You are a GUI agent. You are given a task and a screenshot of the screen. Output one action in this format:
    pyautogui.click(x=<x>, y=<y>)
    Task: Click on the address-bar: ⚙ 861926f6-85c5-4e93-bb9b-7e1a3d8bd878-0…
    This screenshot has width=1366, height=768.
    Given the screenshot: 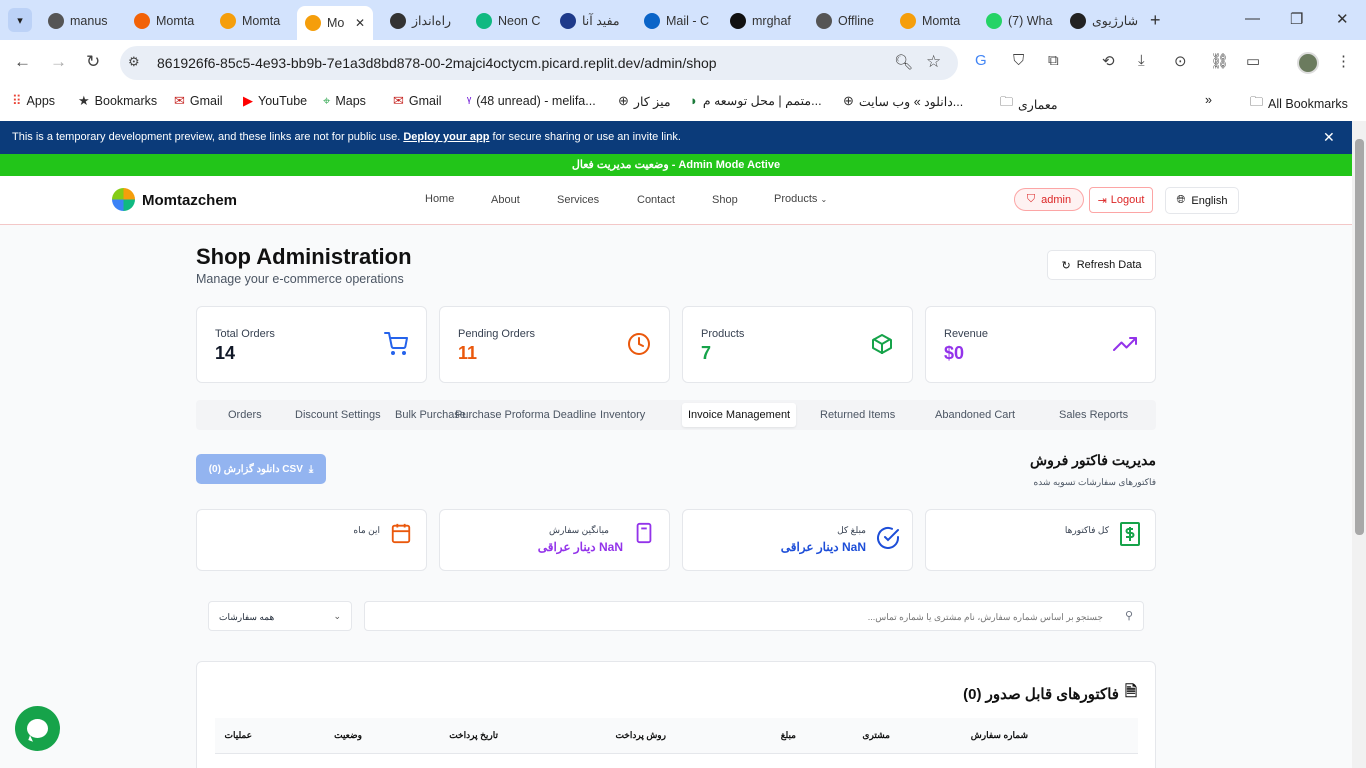 What is the action you would take?
    pyautogui.click(x=539, y=63)
    